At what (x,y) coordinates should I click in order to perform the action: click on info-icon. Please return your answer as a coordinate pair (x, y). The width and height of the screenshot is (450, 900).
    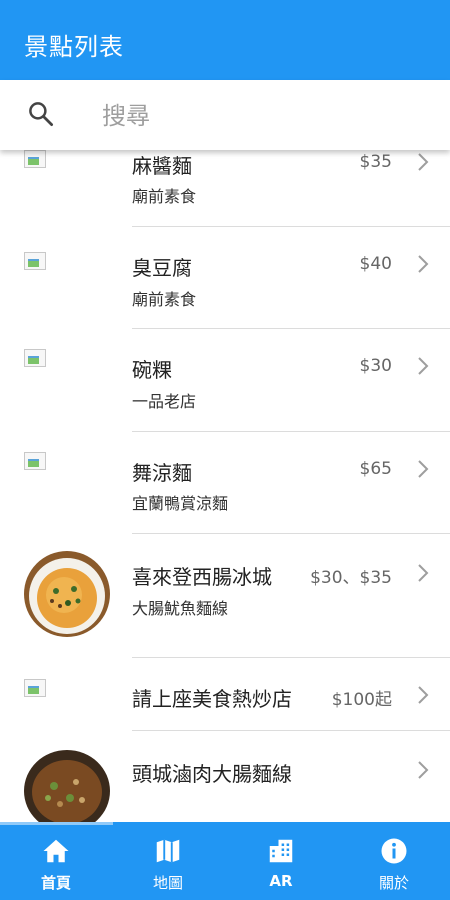
    Looking at the image, I should click on (394, 851).